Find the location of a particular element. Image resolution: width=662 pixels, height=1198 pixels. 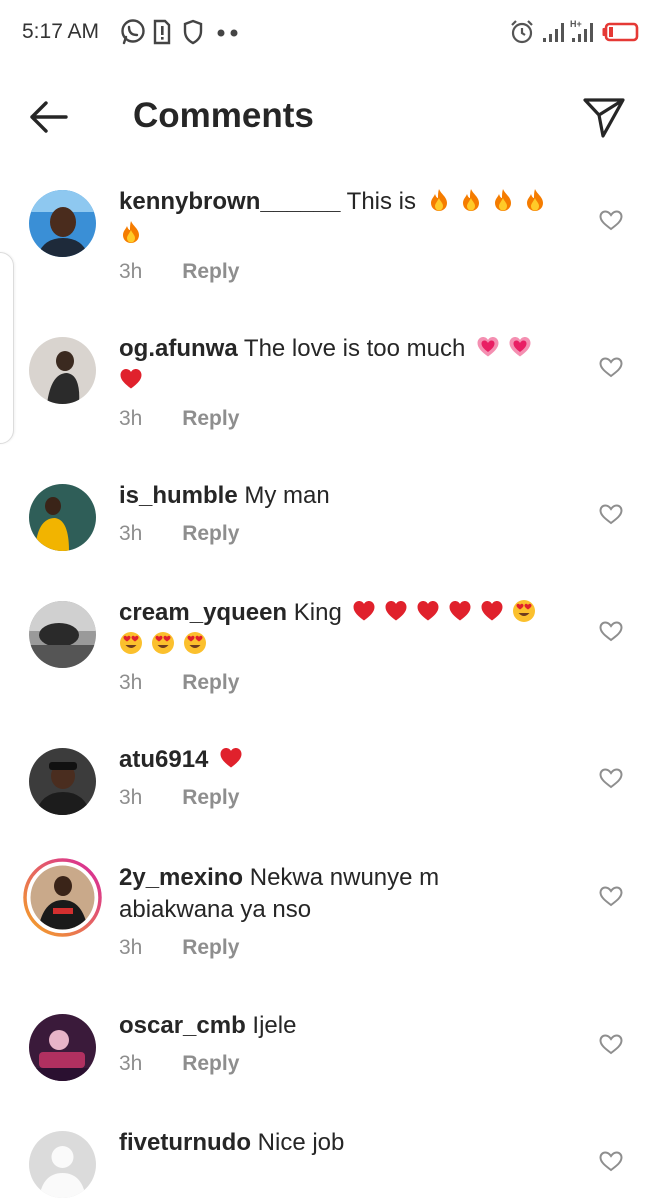

comment-body: The love is too much is located at coordinates (354, 348).